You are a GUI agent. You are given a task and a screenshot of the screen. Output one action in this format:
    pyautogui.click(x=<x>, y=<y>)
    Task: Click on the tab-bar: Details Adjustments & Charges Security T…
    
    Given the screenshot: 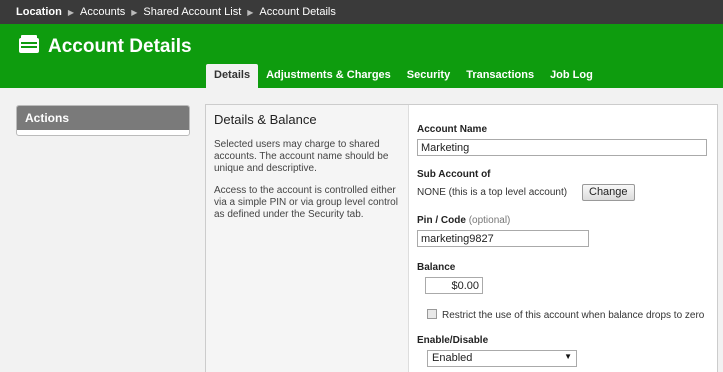 What is the action you would take?
    pyautogui.click(x=403, y=76)
    